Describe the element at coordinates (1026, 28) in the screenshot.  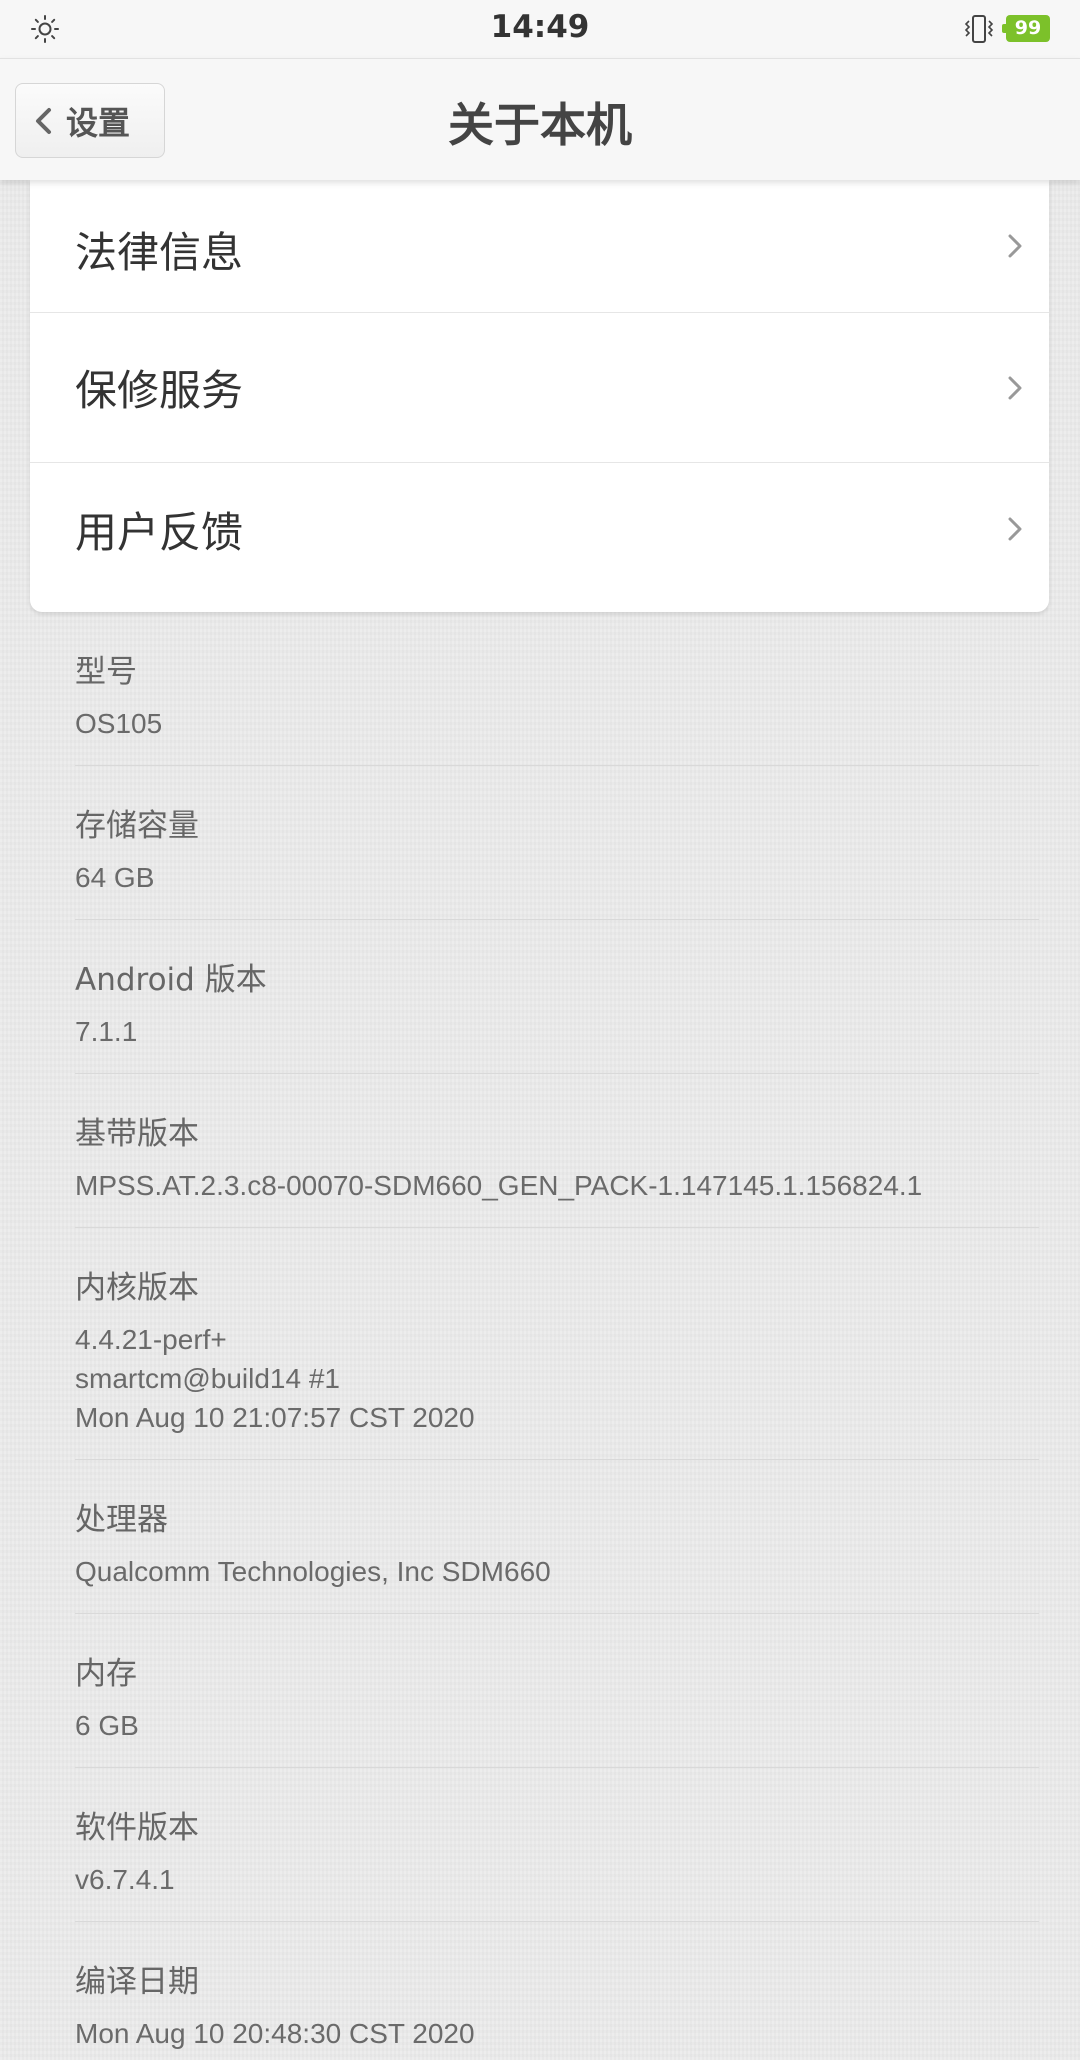
I see `battery-icon: 99` at that location.